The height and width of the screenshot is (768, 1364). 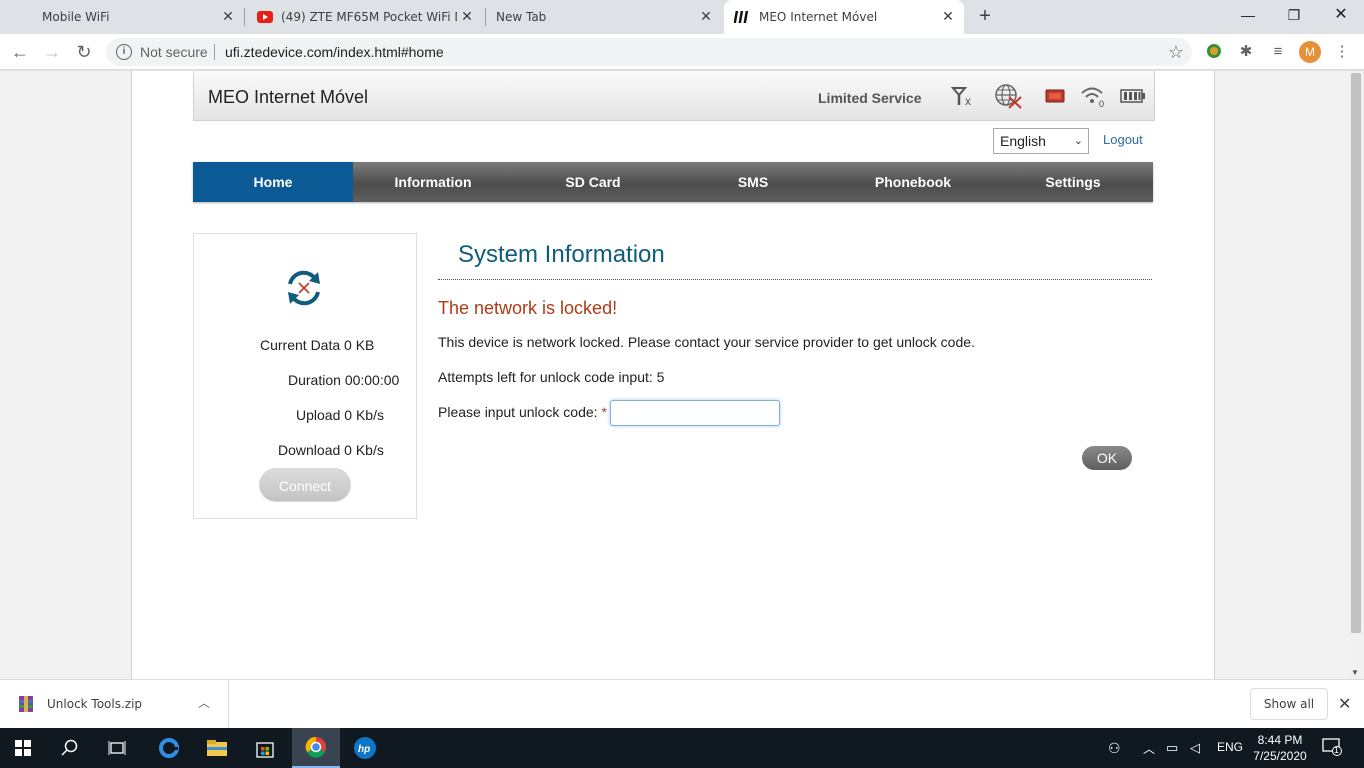 I want to click on minimize-button: —, so click(x=1248, y=16).